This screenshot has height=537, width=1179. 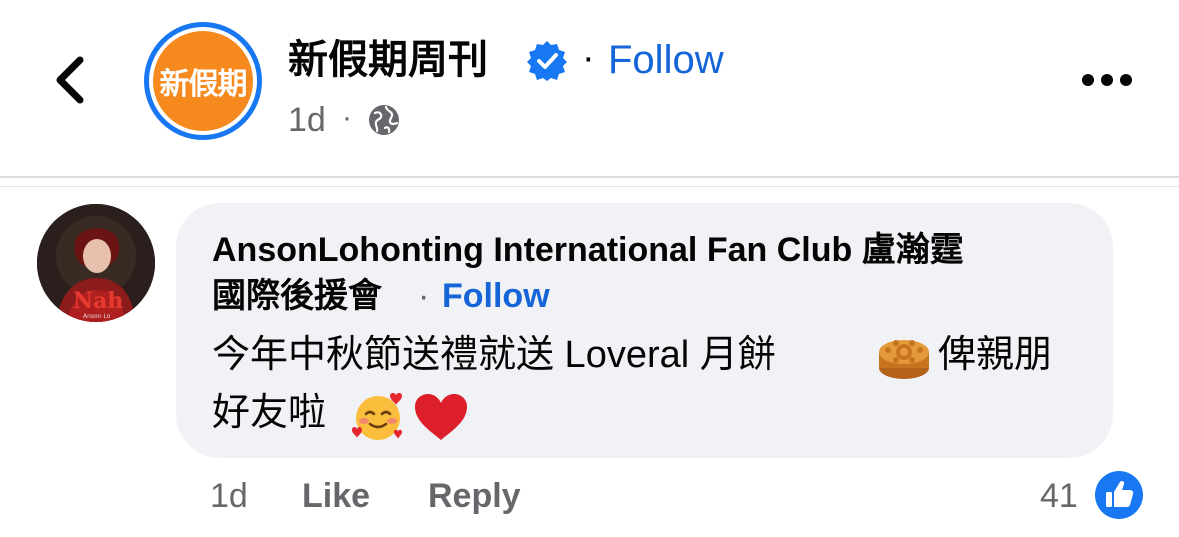 I want to click on page-name: 新假期周刊, so click(x=388, y=60).